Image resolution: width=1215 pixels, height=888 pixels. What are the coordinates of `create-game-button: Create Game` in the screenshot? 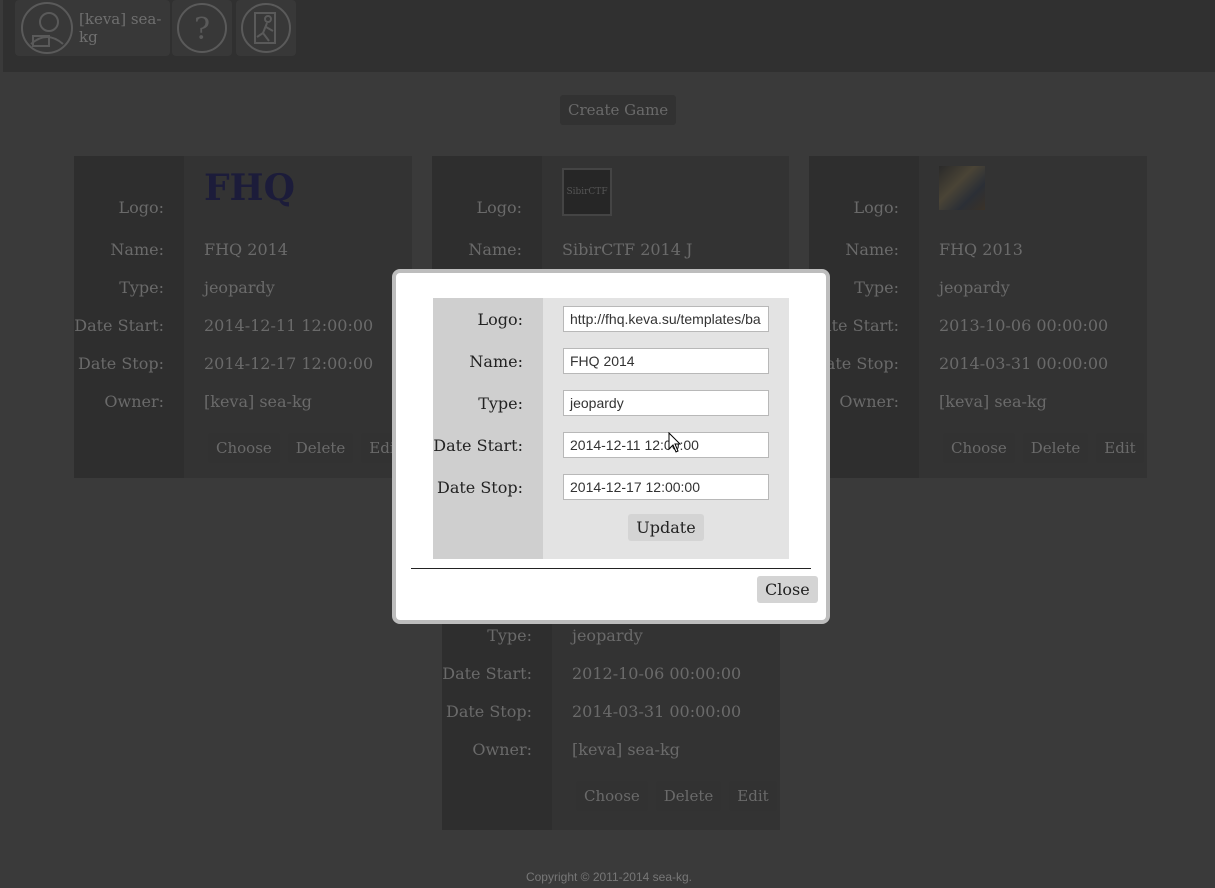 It's located at (618, 110).